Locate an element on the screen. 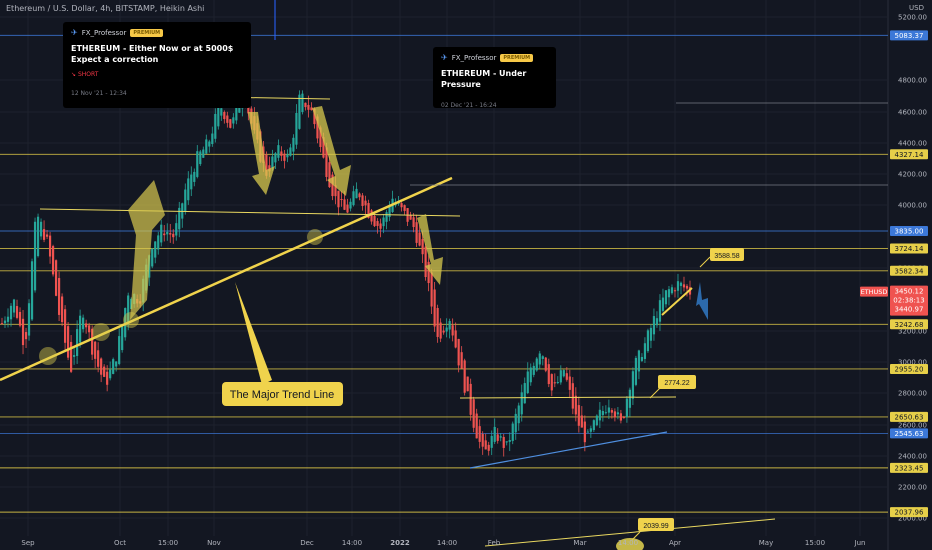 This screenshot has height=550, width=932. x-tick-label: 14:00 is located at coordinates (352, 543).